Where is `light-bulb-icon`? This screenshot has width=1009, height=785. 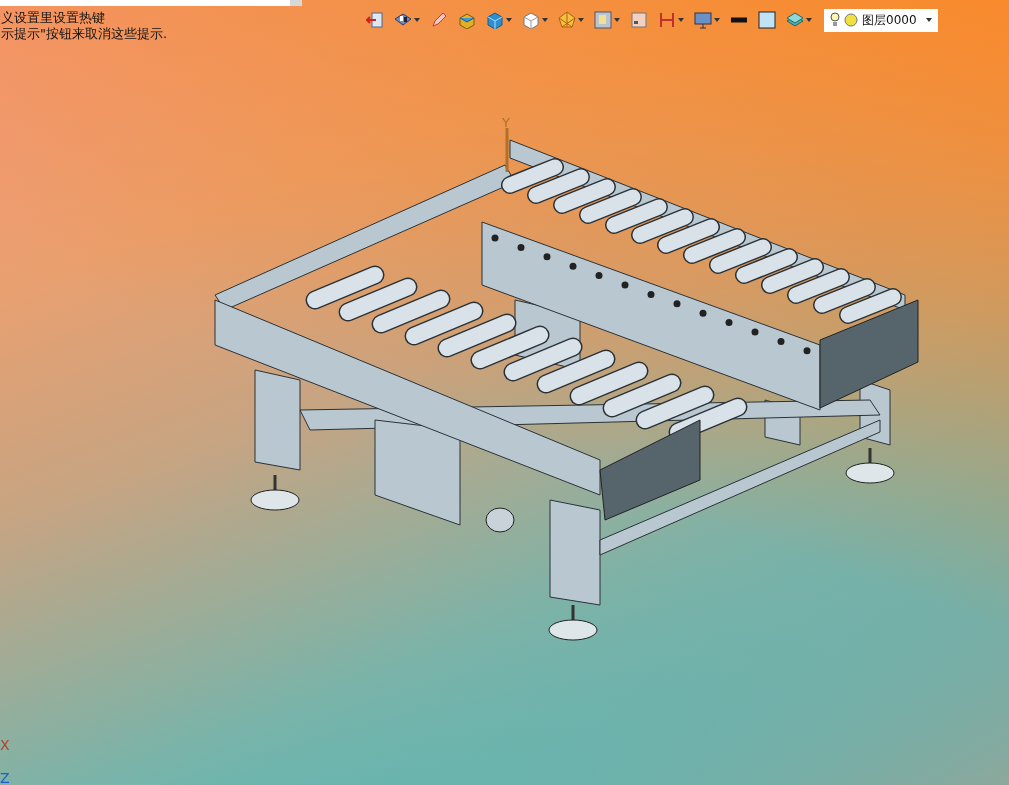
light-bulb-icon is located at coordinates (835, 20).